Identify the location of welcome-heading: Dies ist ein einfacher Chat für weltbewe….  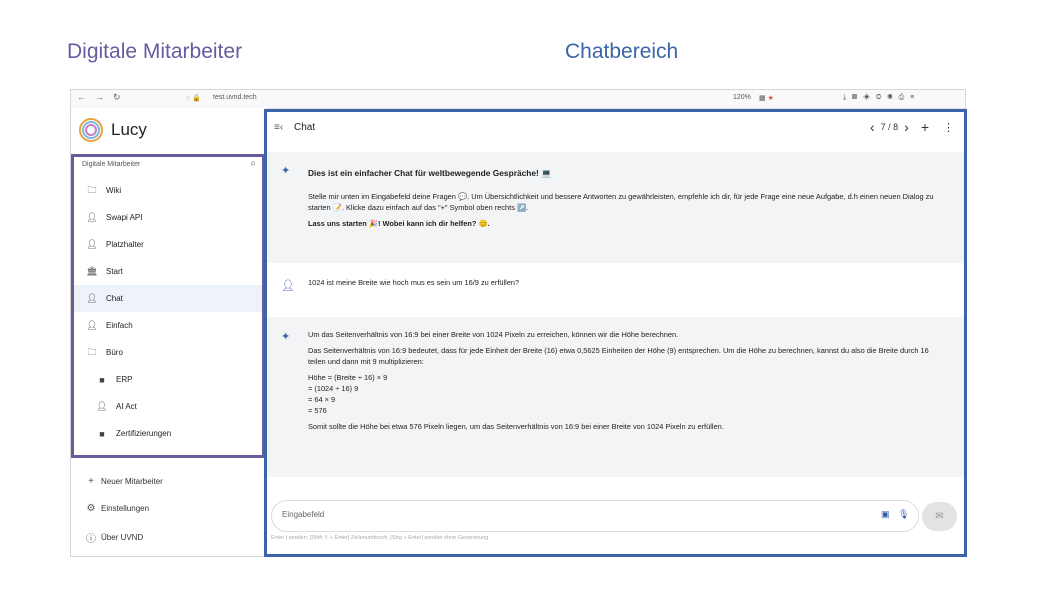
(430, 173).